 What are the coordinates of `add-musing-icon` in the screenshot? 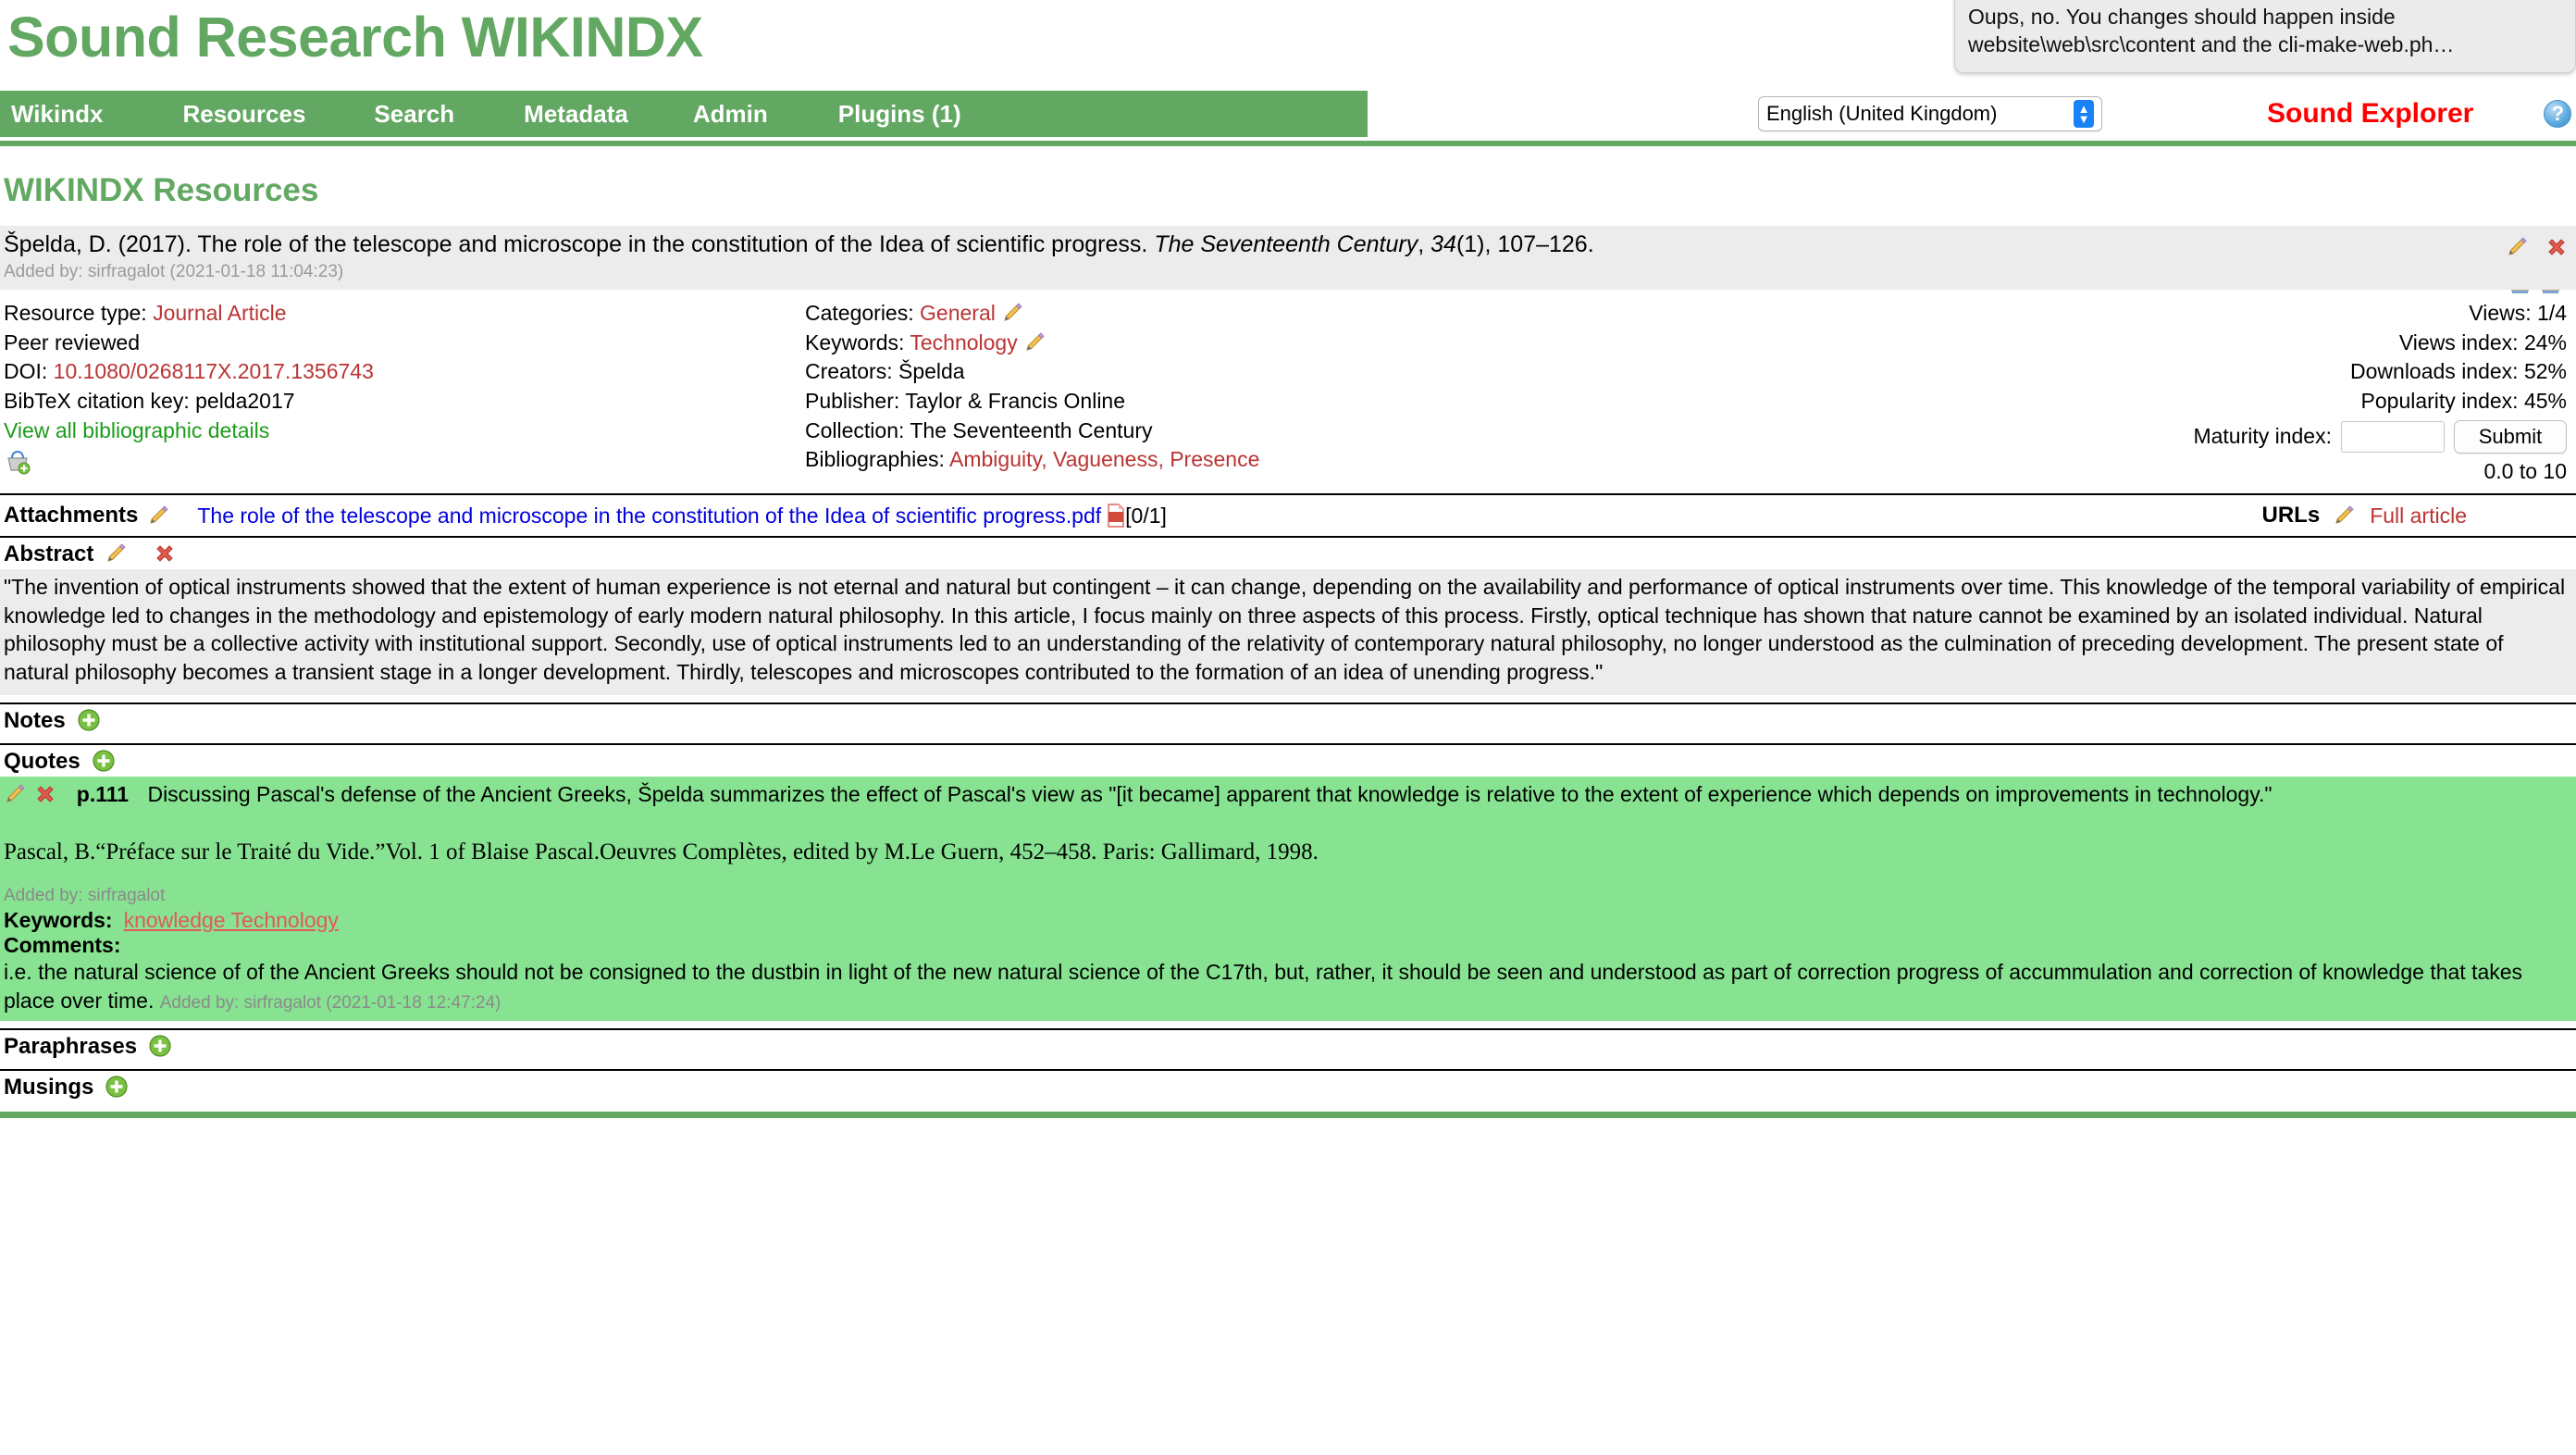 It's located at (117, 1088).